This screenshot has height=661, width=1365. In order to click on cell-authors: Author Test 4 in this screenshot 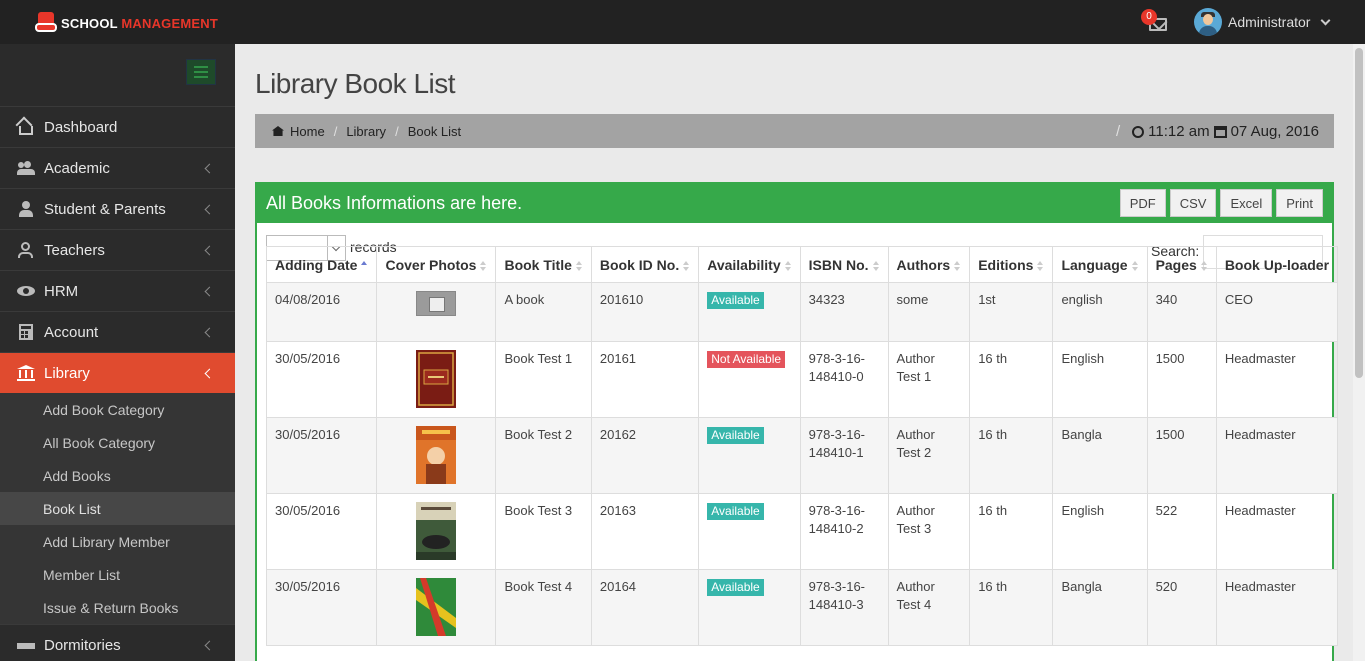, I will do `click(929, 607)`.